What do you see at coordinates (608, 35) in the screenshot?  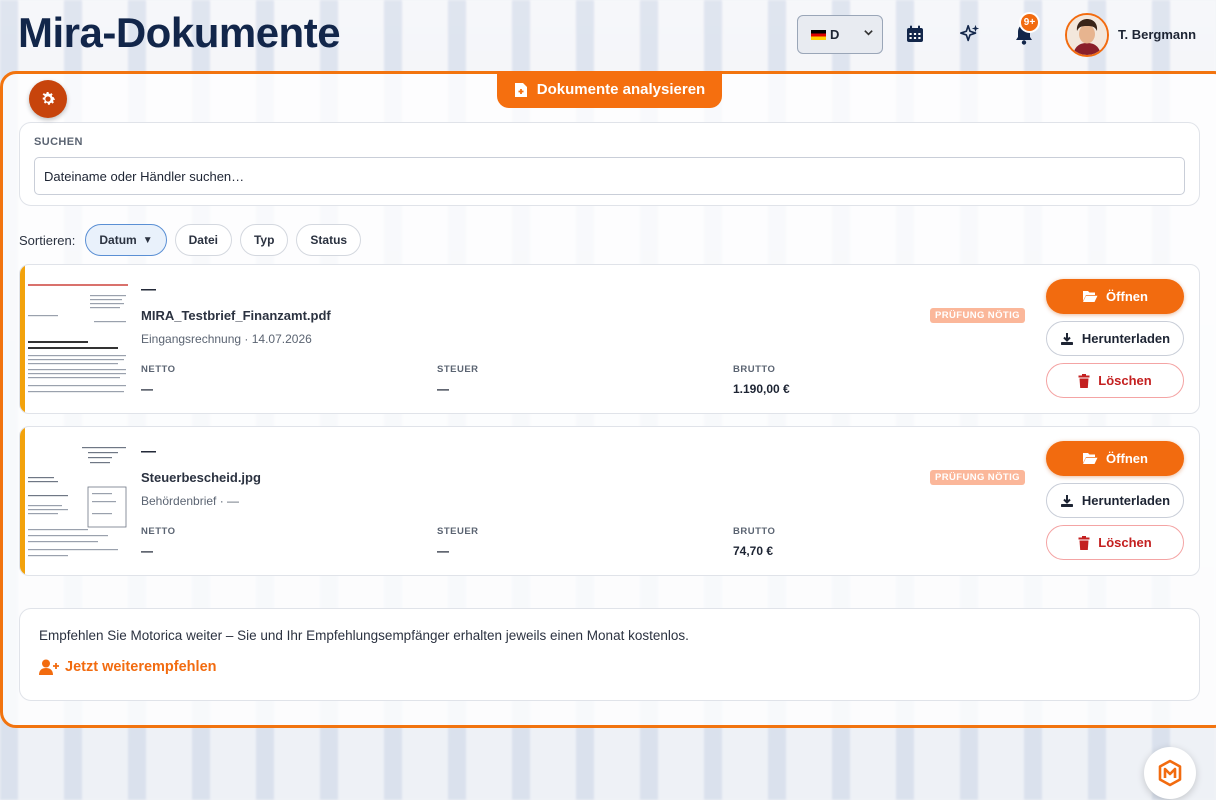 I see `header: Mira-Dokumente D 9+ T. Bergmann` at bounding box center [608, 35].